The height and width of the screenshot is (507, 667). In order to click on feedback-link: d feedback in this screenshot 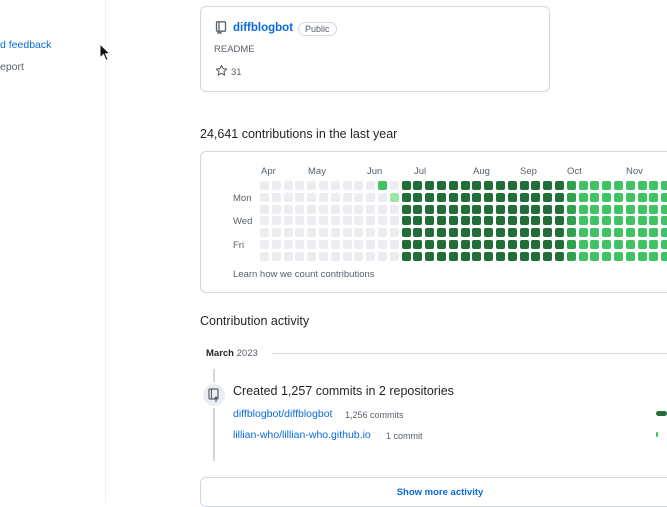, I will do `click(25, 45)`.